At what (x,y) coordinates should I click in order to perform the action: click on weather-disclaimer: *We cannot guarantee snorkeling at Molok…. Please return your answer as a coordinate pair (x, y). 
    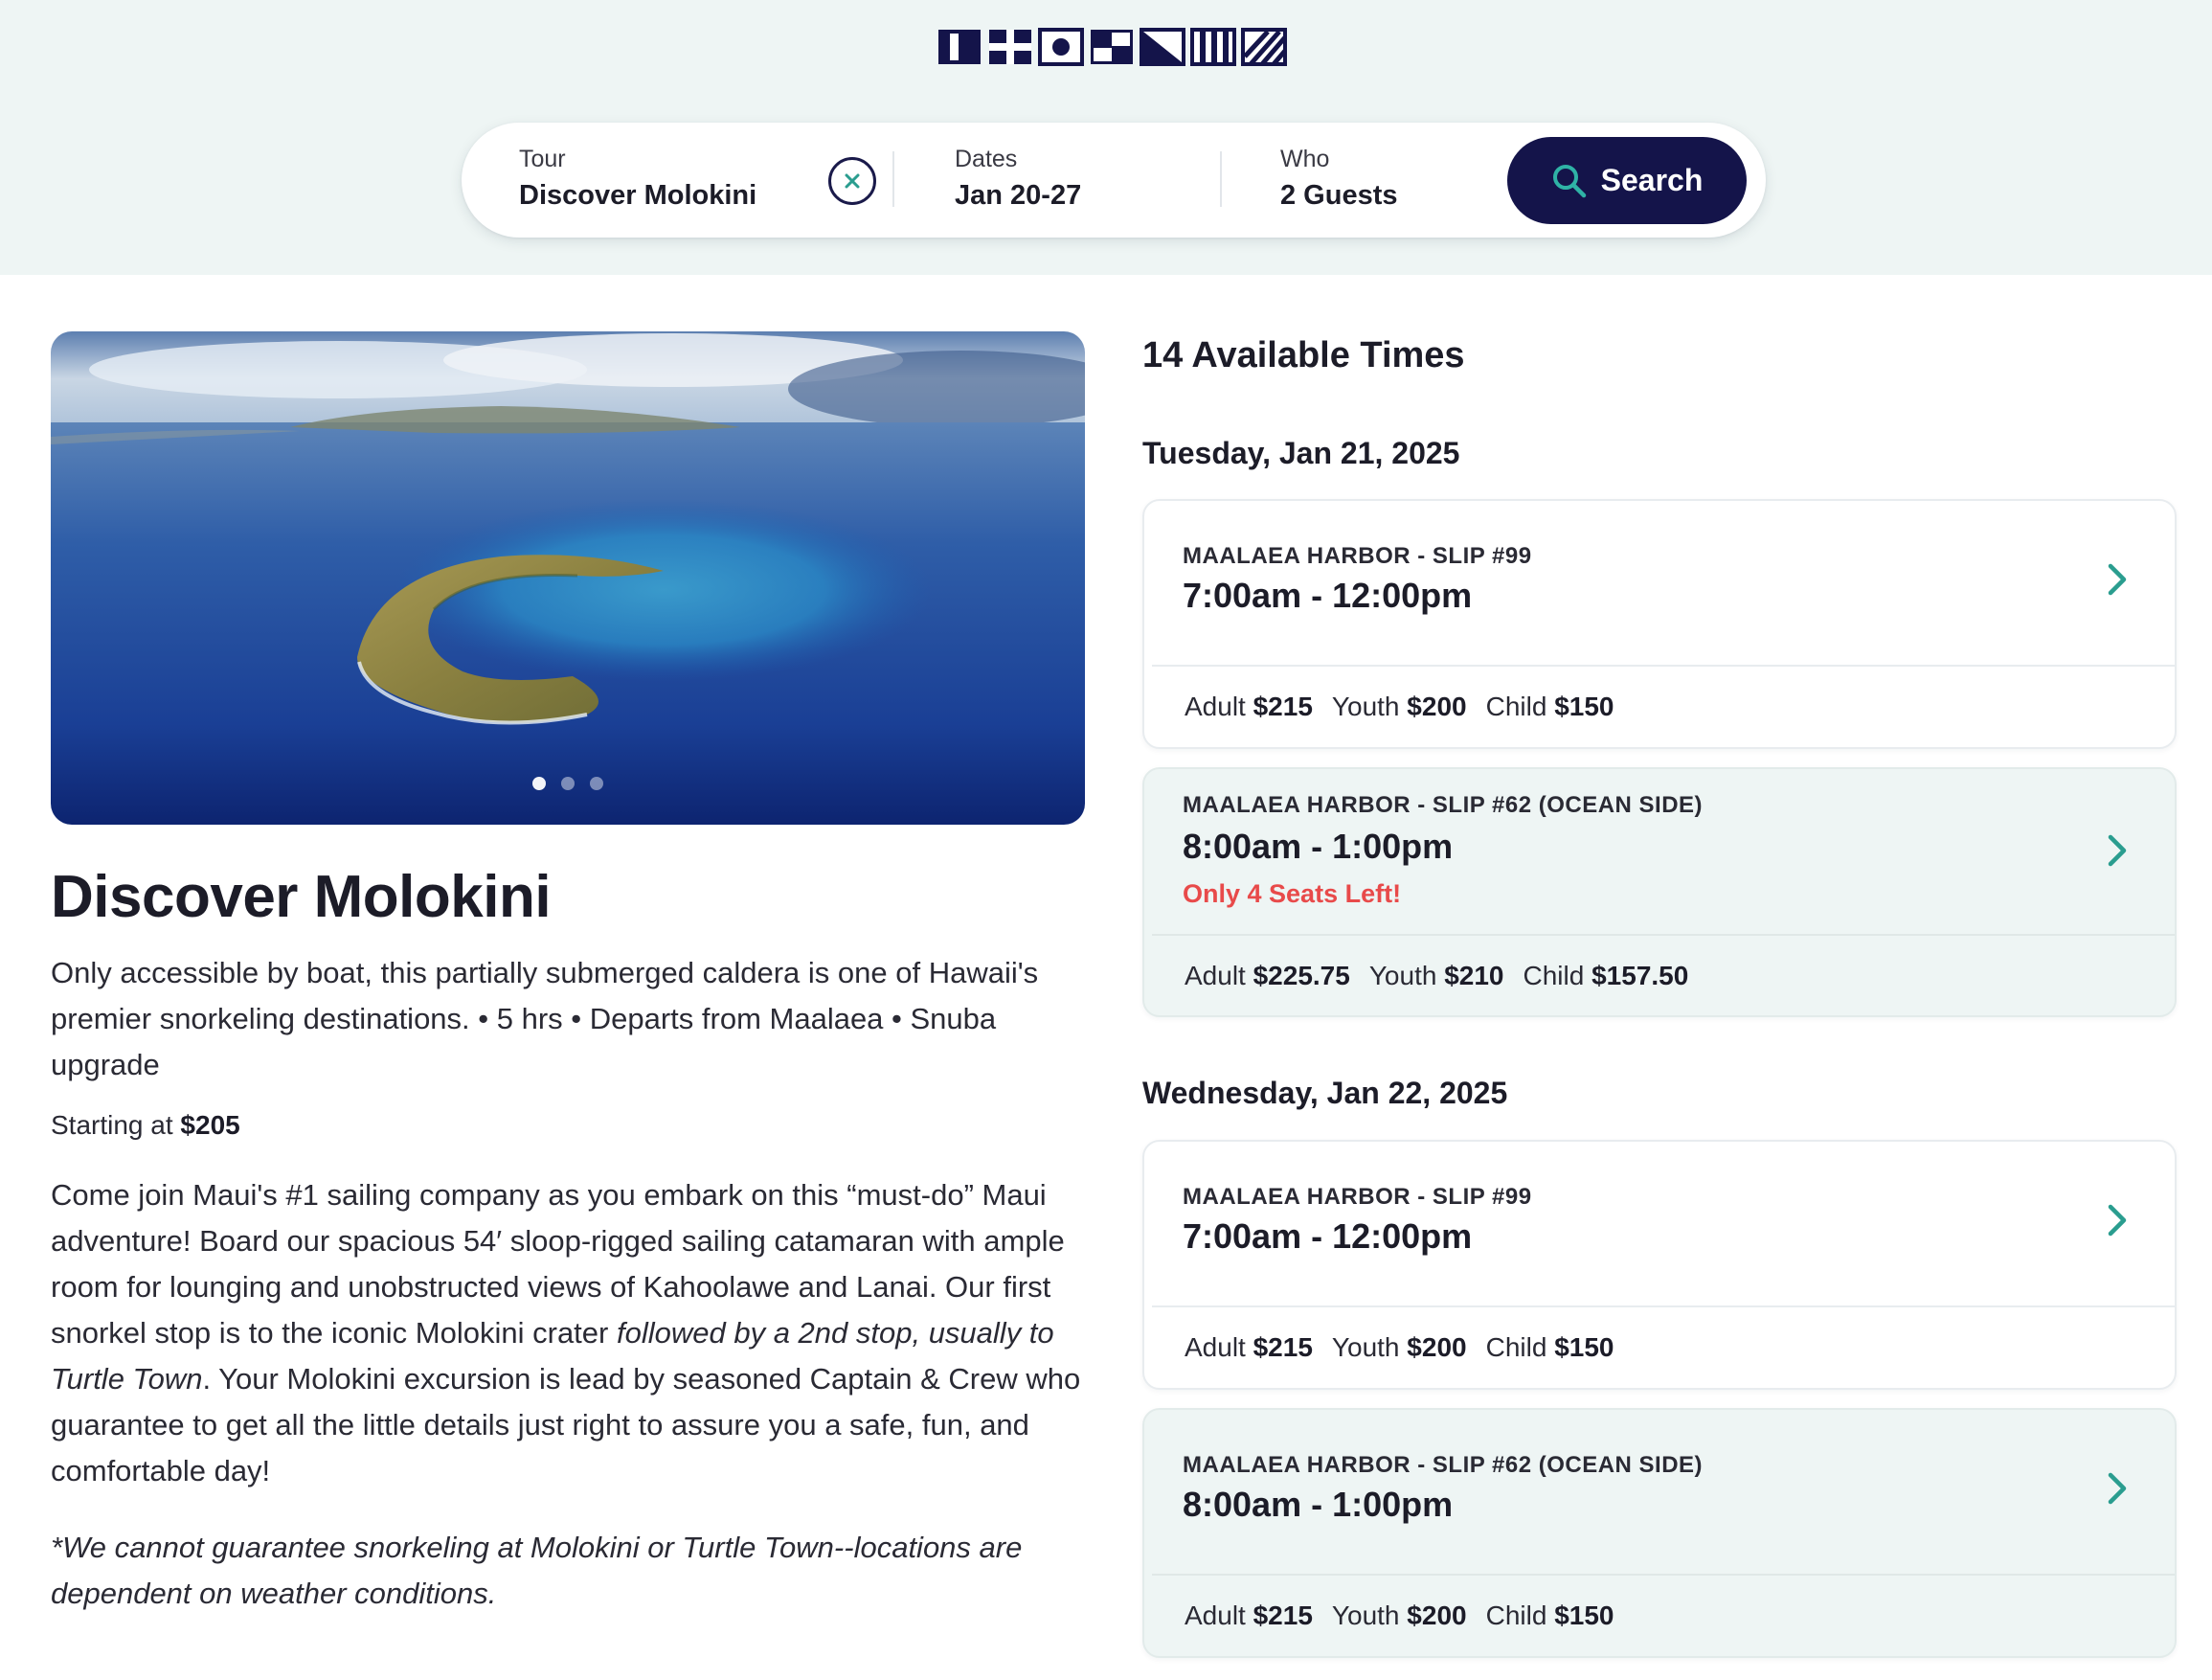
    Looking at the image, I should click on (537, 1571).